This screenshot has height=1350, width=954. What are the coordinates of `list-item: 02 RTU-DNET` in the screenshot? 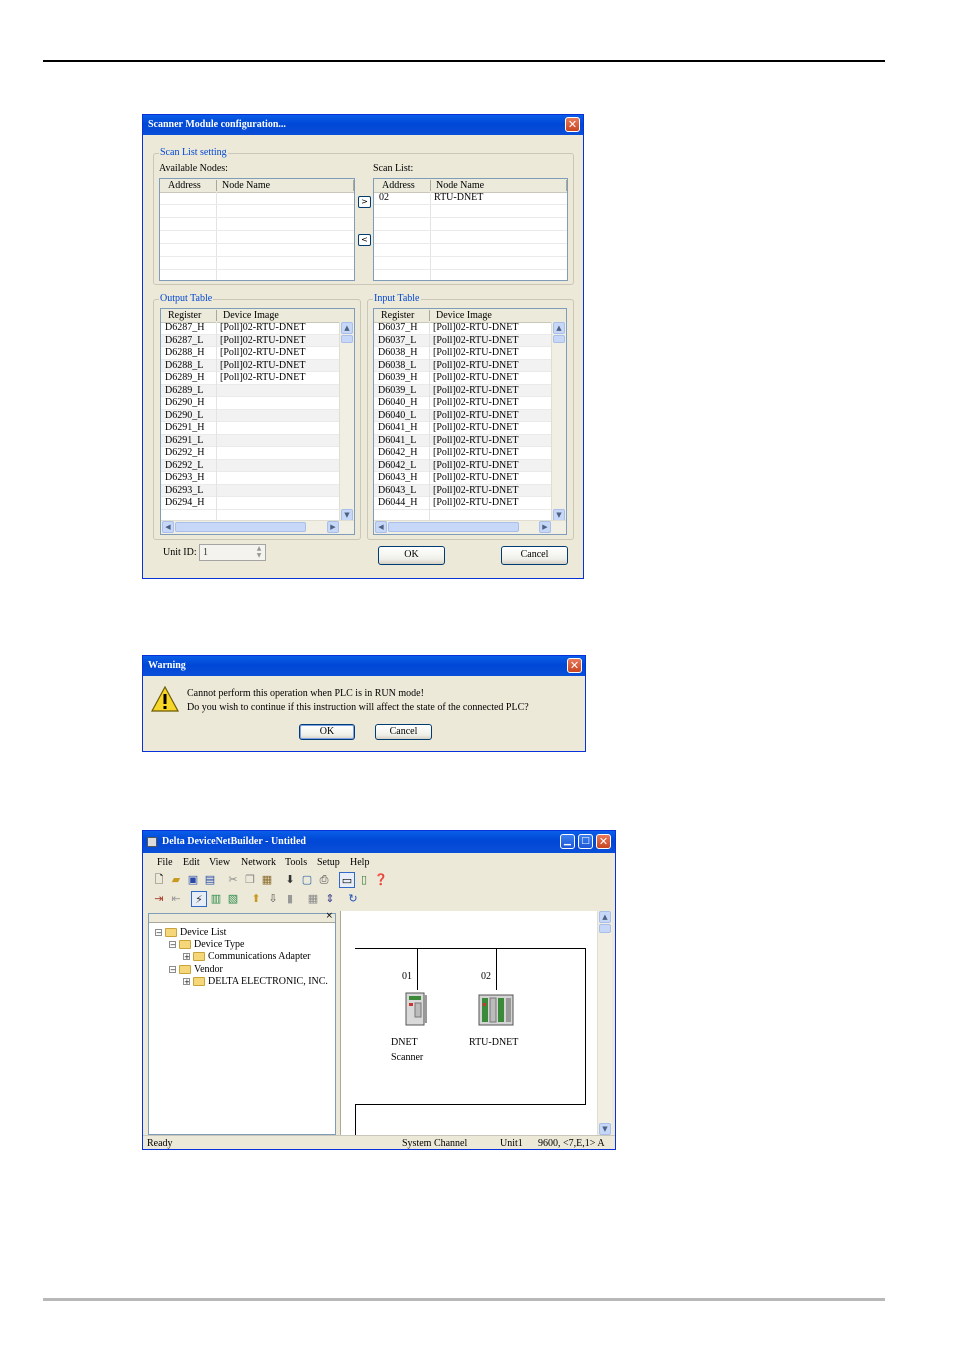 It's located at (470, 198).